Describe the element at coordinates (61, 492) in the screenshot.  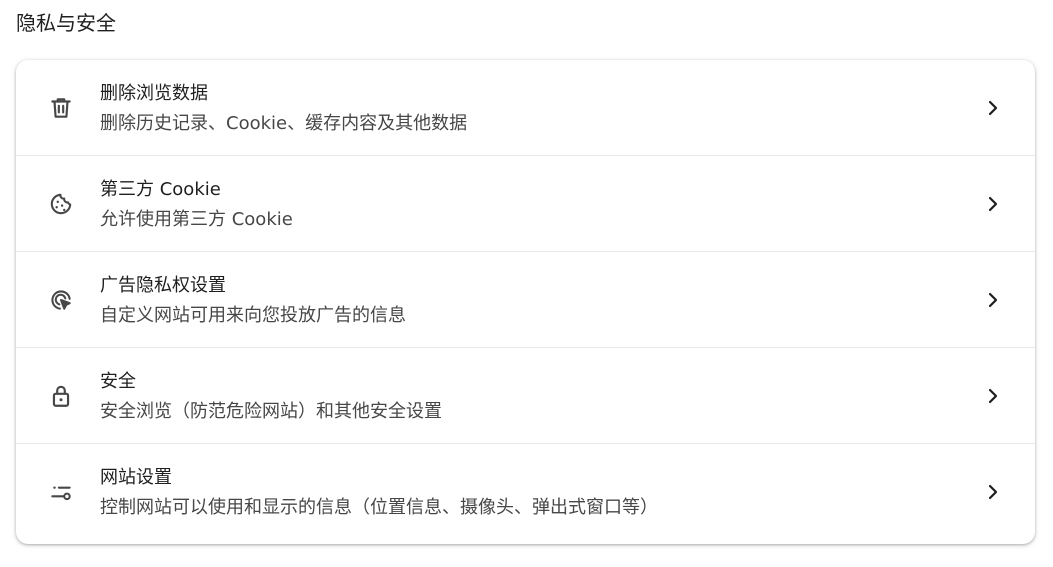
I see `tune-icon` at that location.